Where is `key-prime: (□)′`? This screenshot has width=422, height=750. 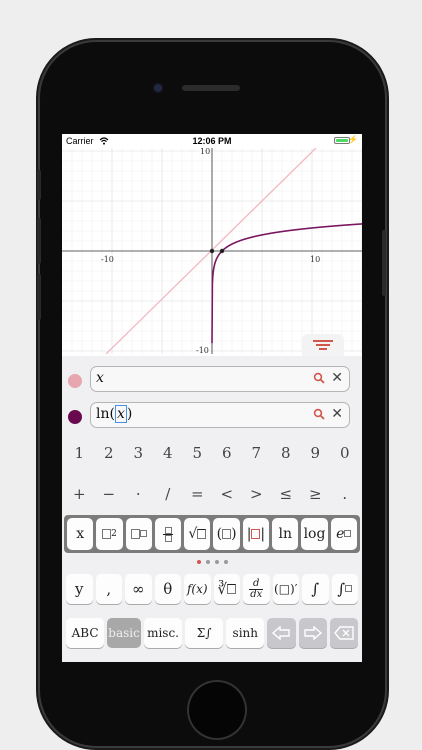 key-prime: (□)′ is located at coordinates (285, 589).